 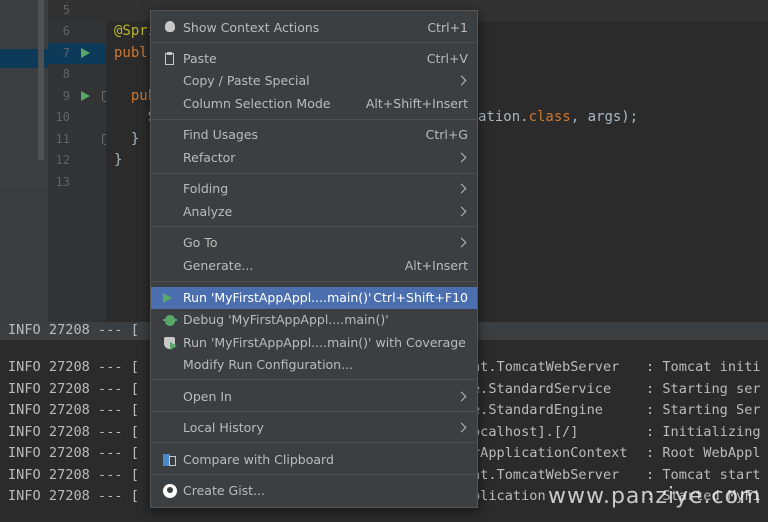 What do you see at coordinates (703, 389) in the screenshot?
I see `log-message: : Starting ser` at bounding box center [703, 389].